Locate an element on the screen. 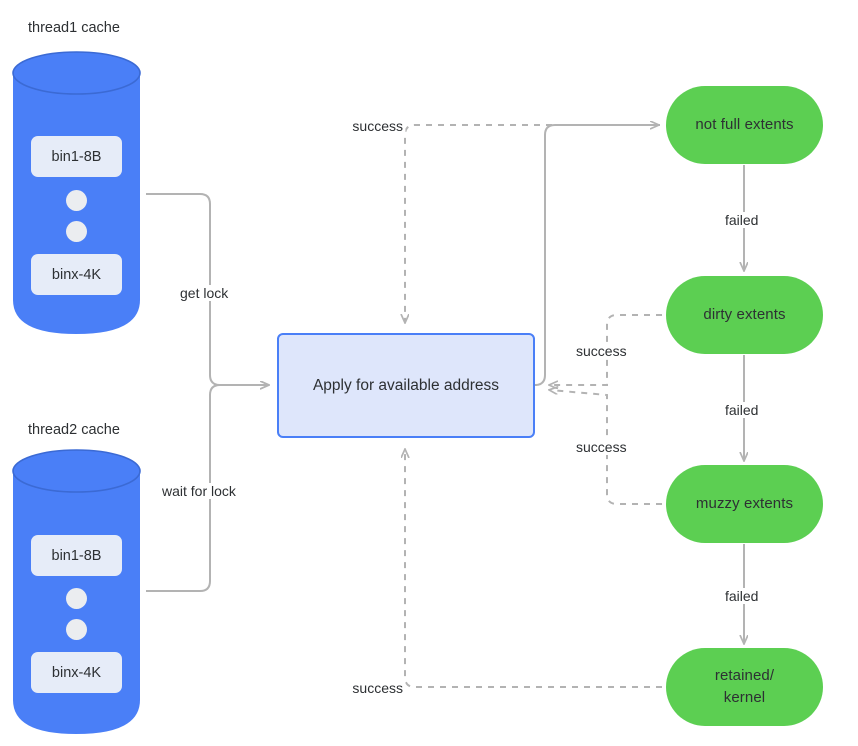 The width and height of the screenshot is (858, 746). edge-label-failed-1: failed is located at coordinates (742, 220).